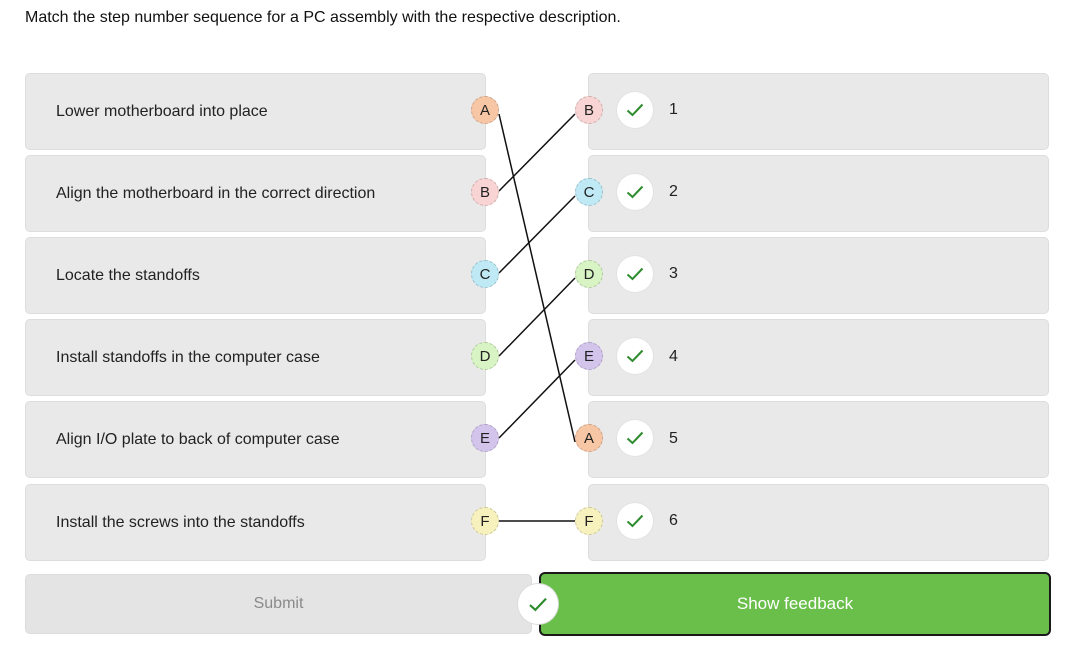  What do you see at coordinates (673, 438) in the screenshot?
I see `step-number: 5` at bounding box center [673, 438].